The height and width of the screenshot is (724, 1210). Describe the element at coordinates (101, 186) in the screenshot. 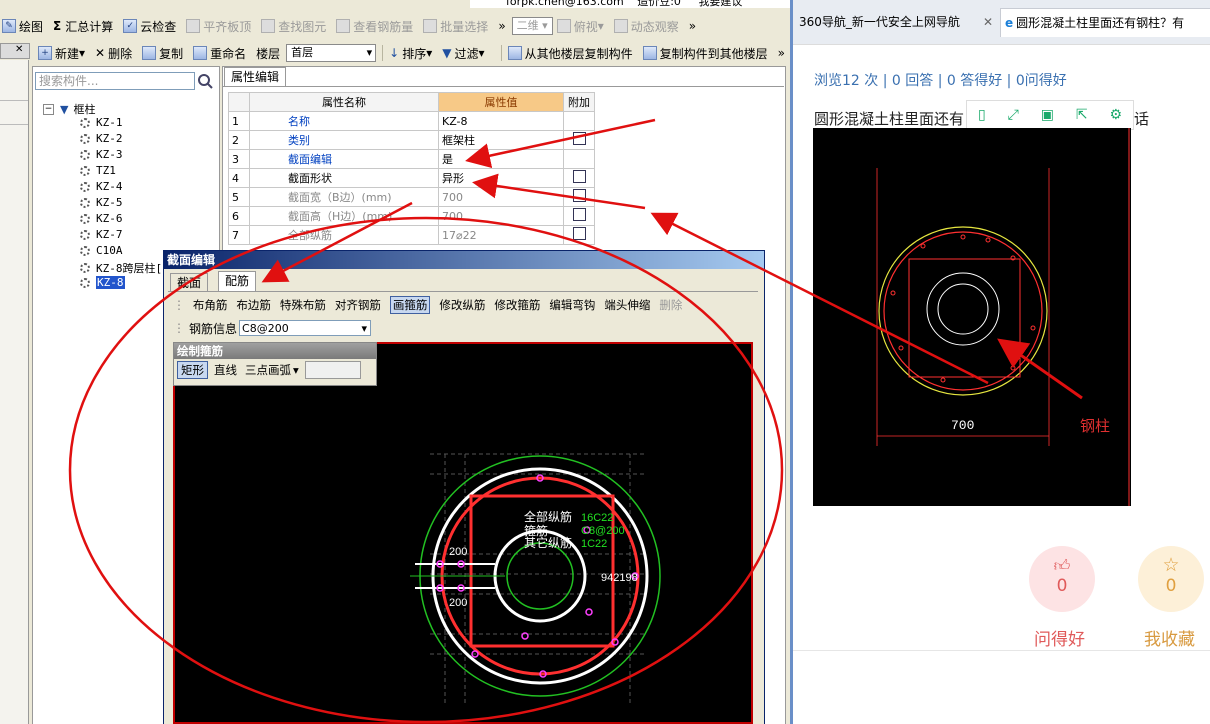

I see `tree-item: KZ-4` at that location.